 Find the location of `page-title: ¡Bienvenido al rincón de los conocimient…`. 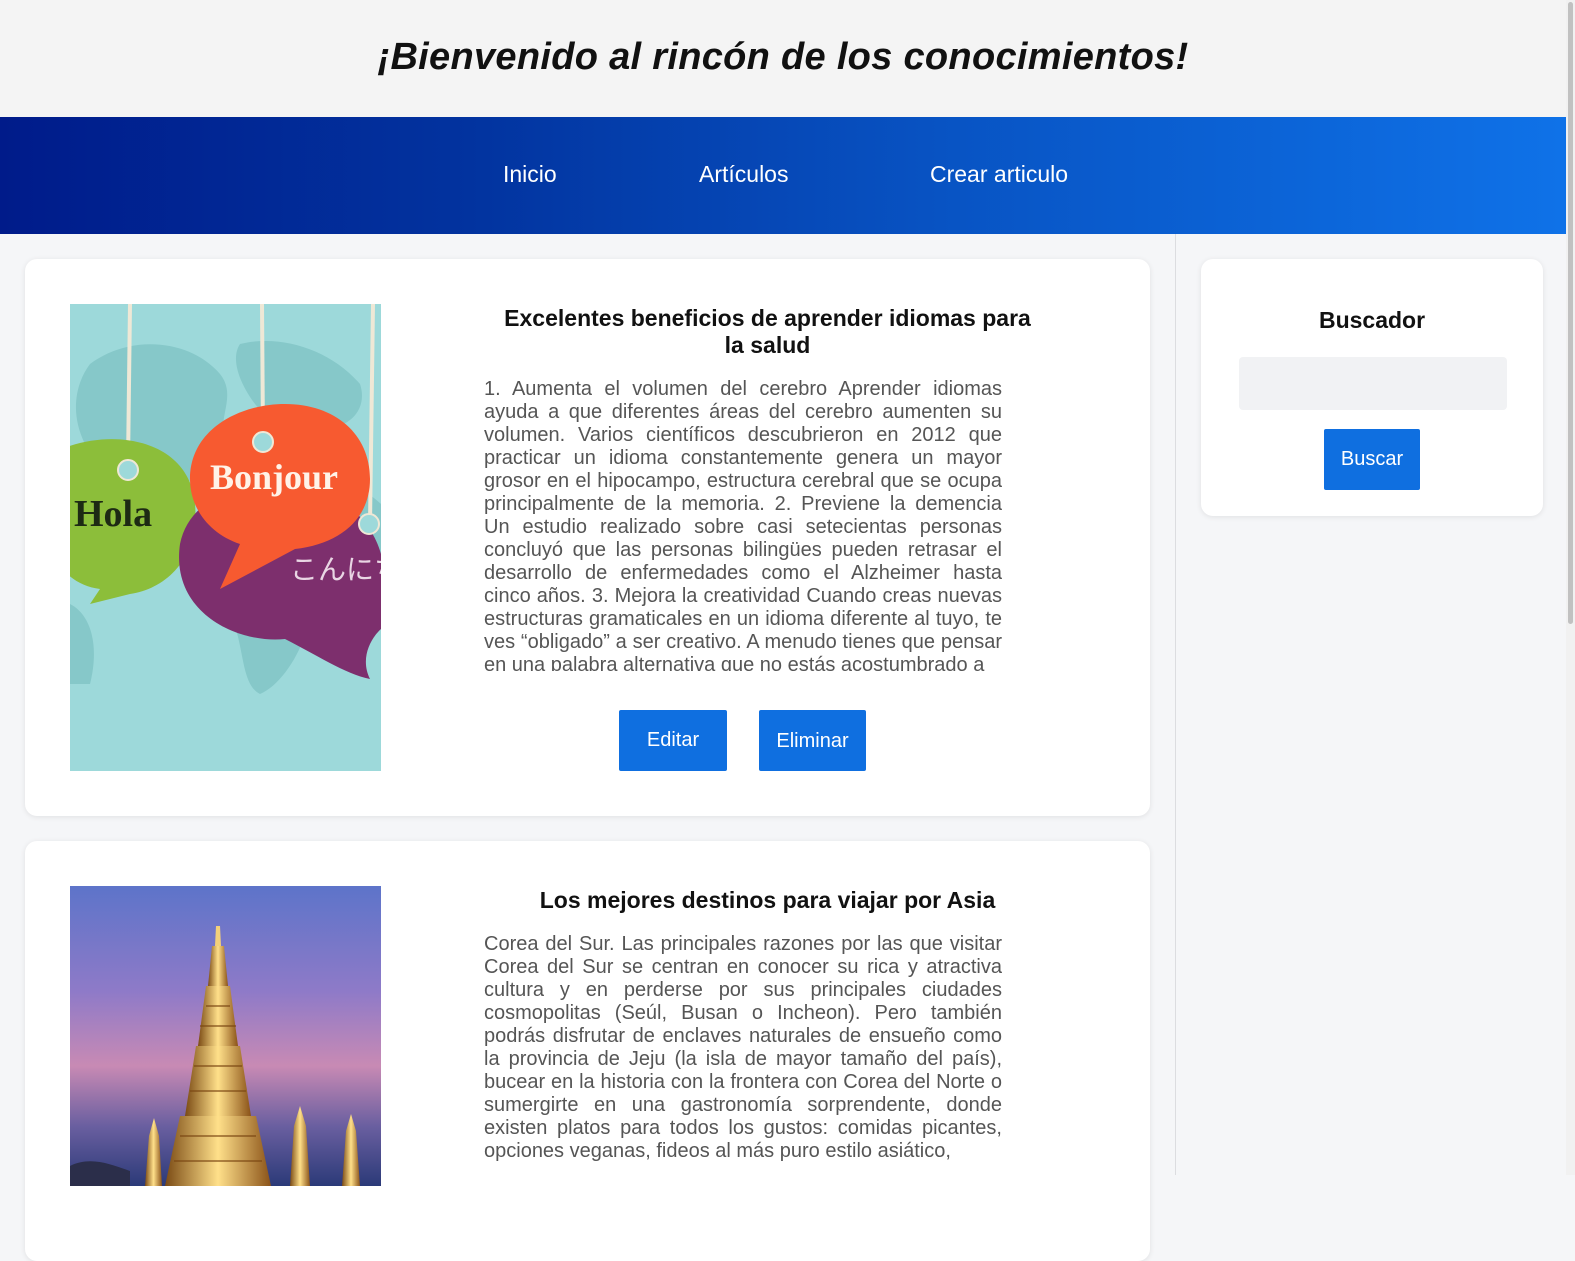

page-title: ¡Bienvenido al rincón de los conocimient… is located at coordinates (783, 57).